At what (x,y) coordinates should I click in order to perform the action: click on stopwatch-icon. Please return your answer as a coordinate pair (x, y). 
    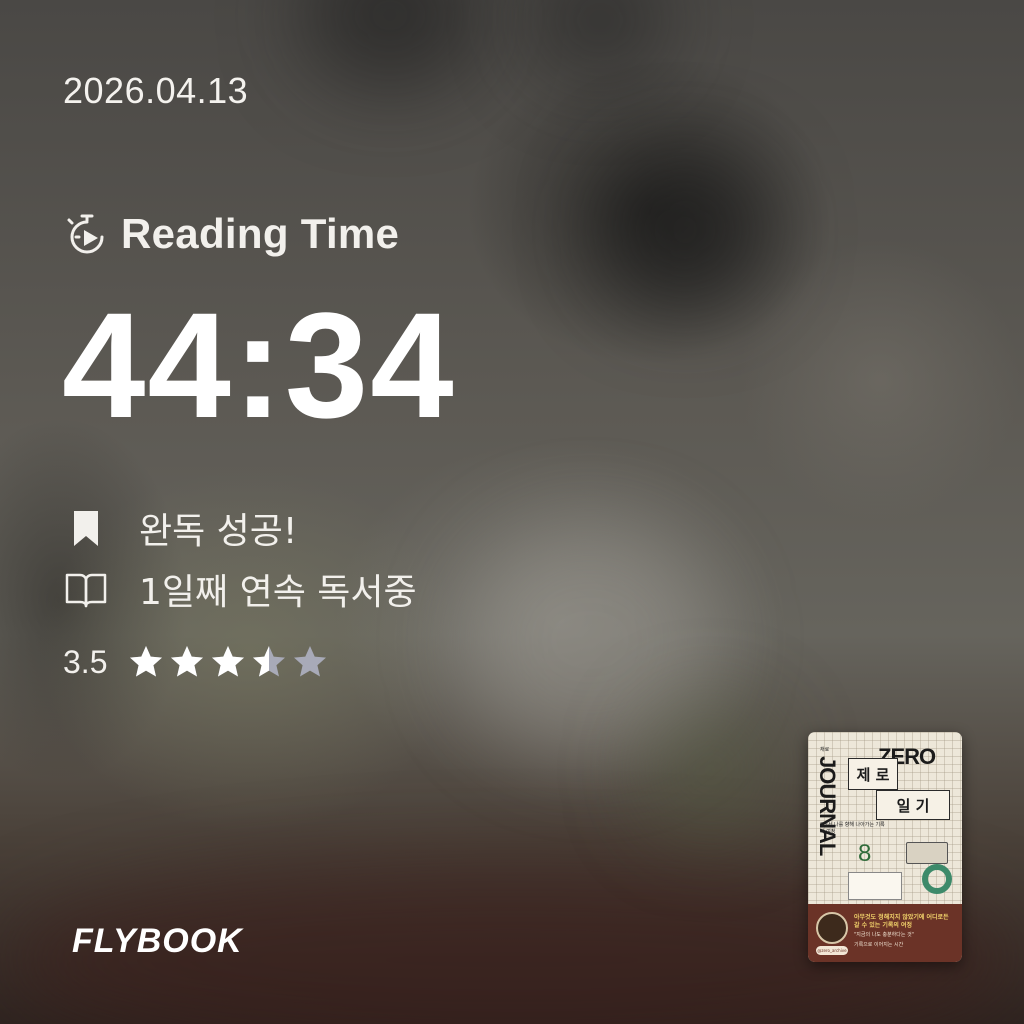
    Looking at the image, I should click on (85, 234).